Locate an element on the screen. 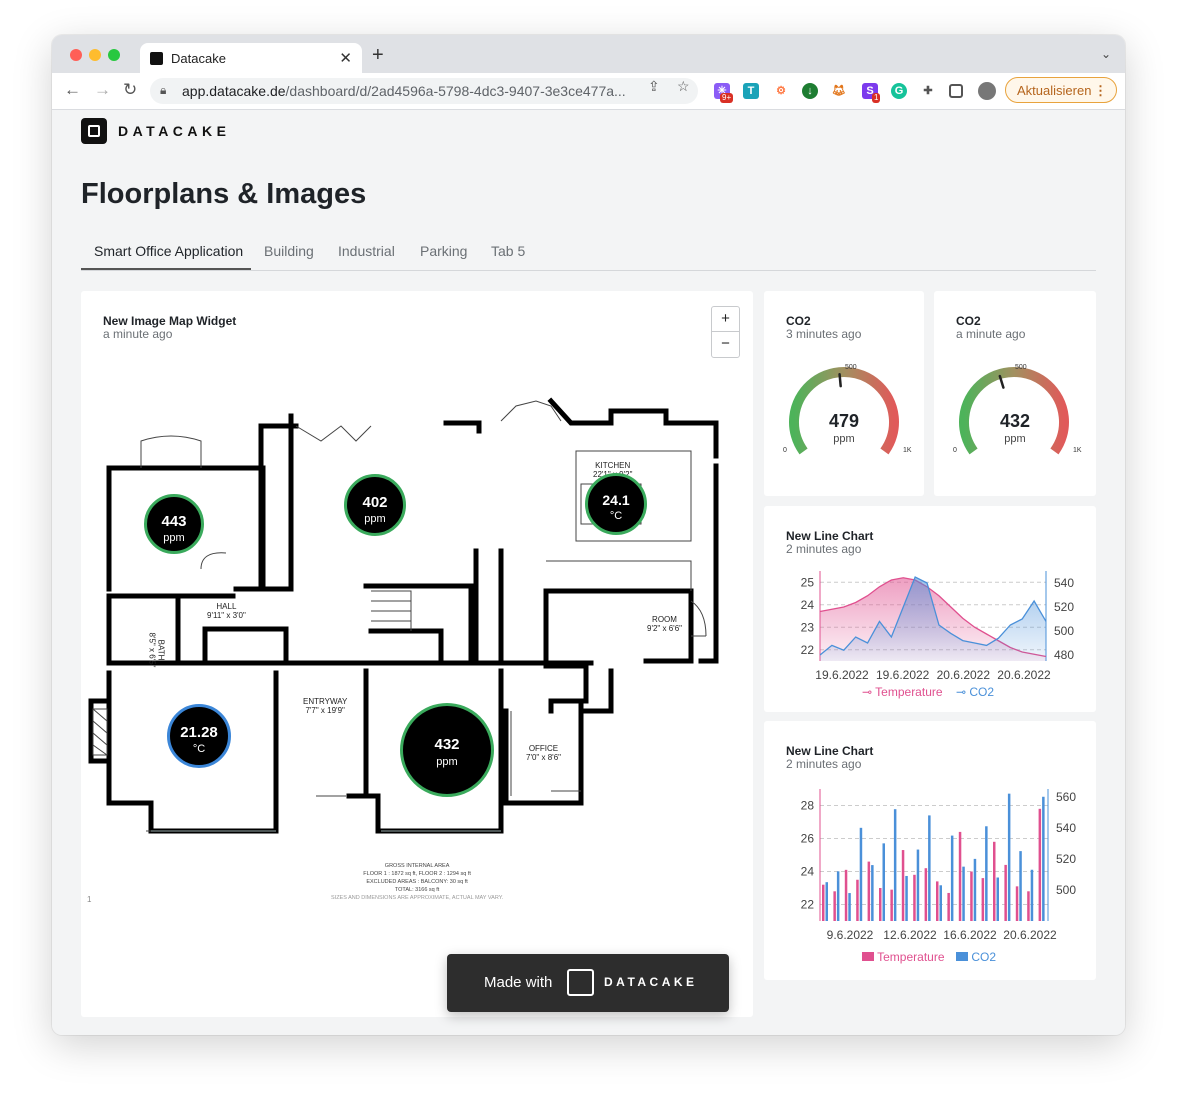  bookmark-star-icon: ☆ is located at coordinates (683, 86).